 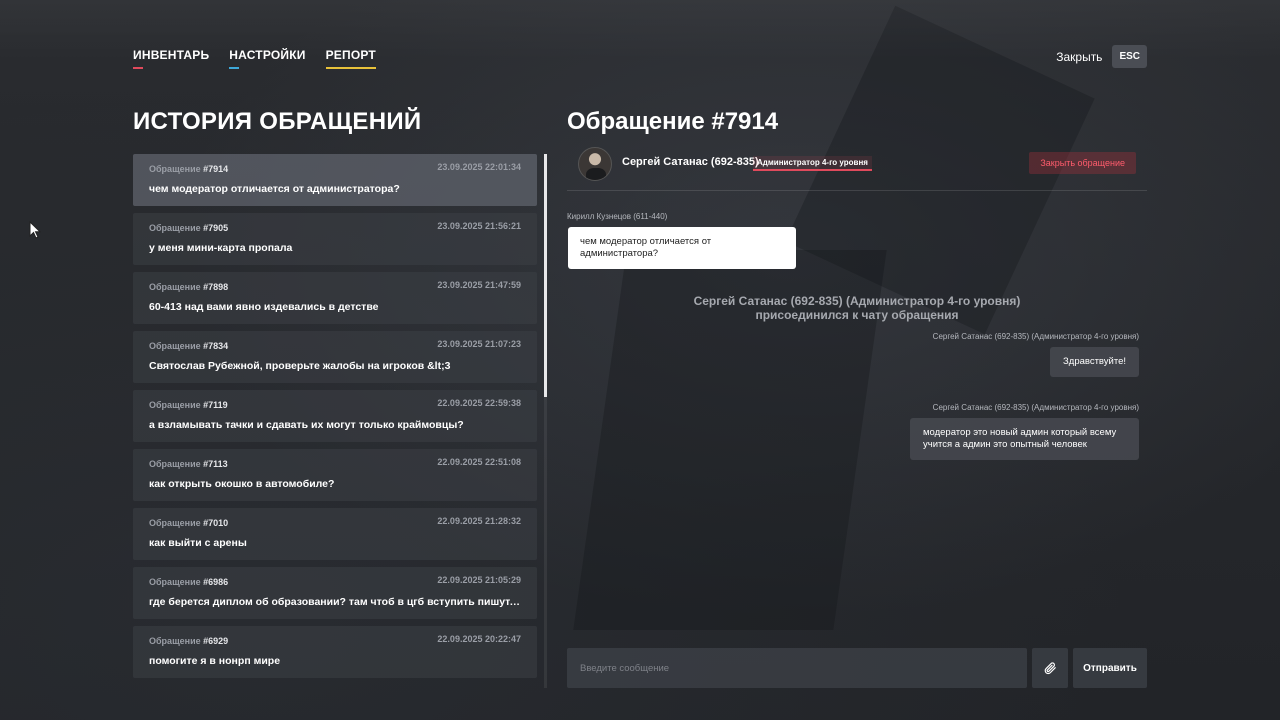 What do you see at coordinates (215, 464) in the screenshot?
I see `ticket-number: #7113` at bounding box center [215, 464].